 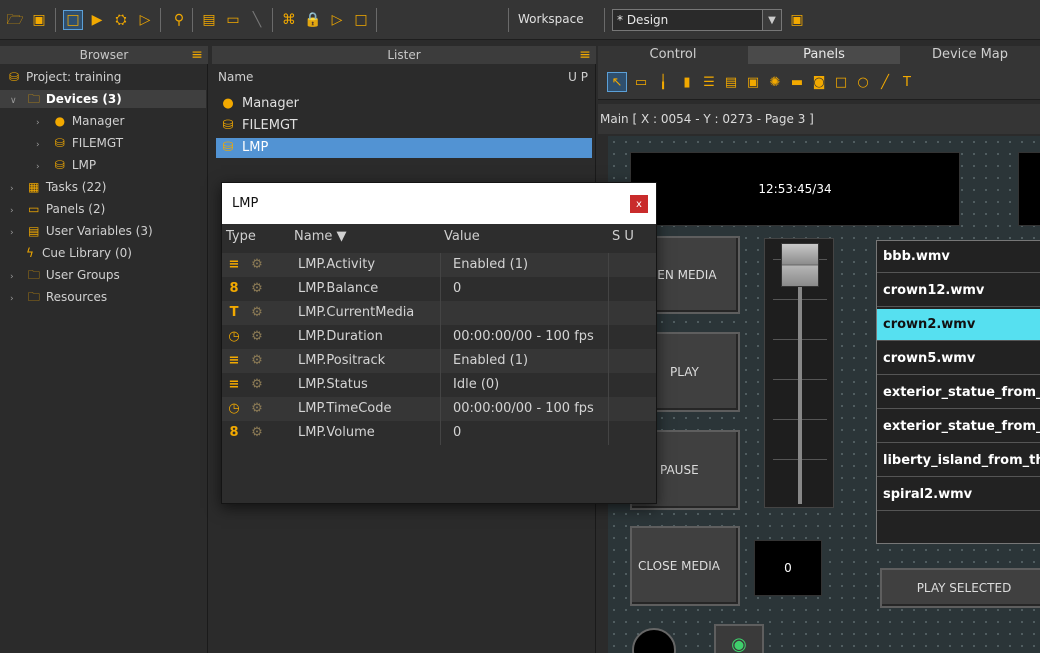 What do you see at coordinates (255, 147) in the screenshot?
I see `lister-row-label: LMP` at bounding box center [255, 147].